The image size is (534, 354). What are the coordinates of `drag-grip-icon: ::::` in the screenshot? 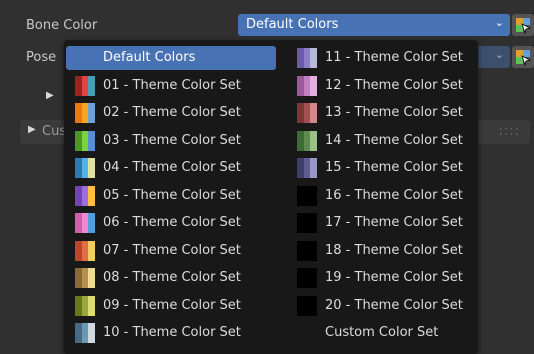 It's located at (509, 131).